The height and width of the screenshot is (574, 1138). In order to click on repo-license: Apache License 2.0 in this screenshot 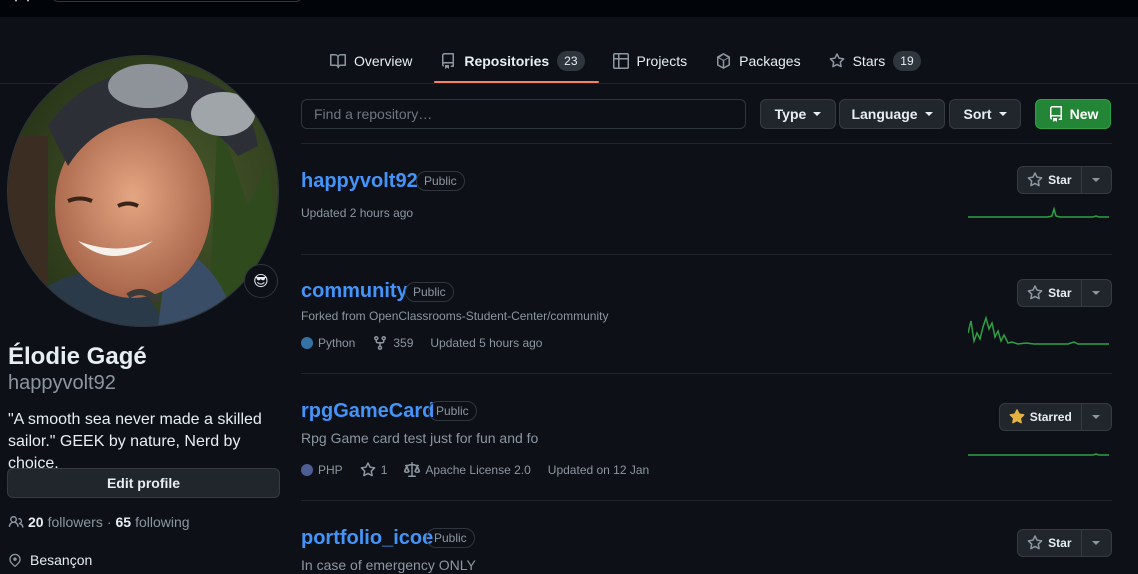, I will do `click(467, 470)`.